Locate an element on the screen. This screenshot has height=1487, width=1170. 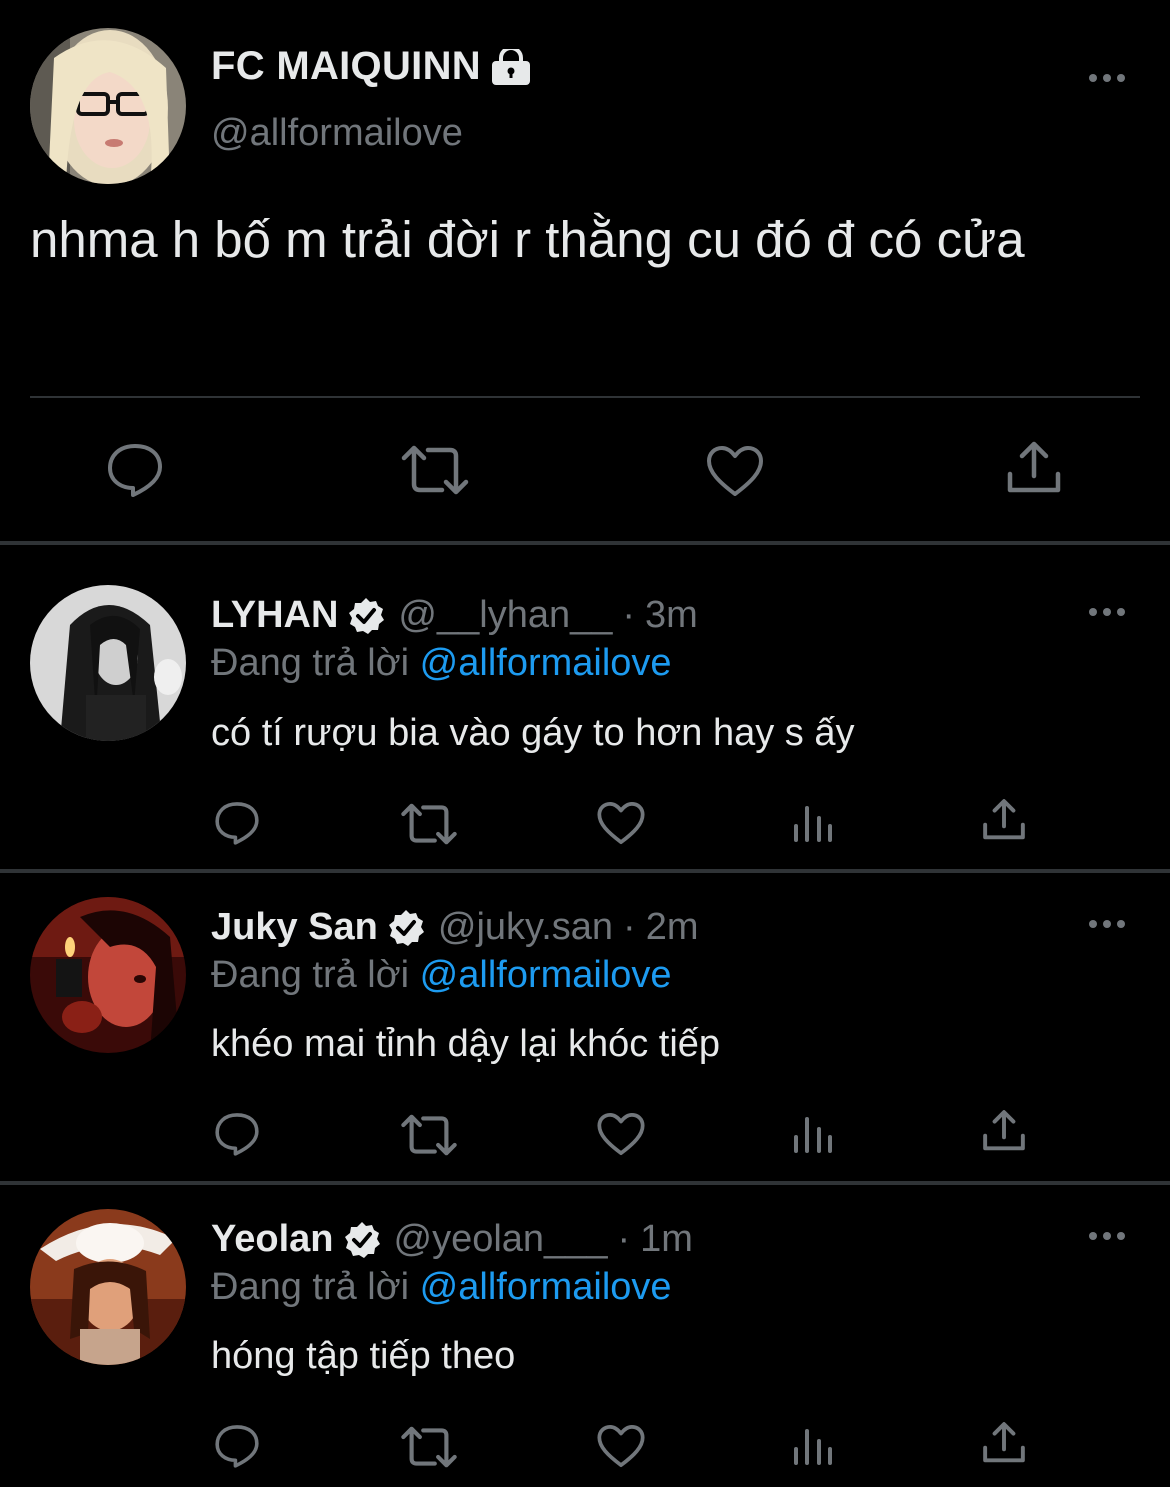
main-tweet-author: FC MAIQUINN is located at coordinates (371, 66).